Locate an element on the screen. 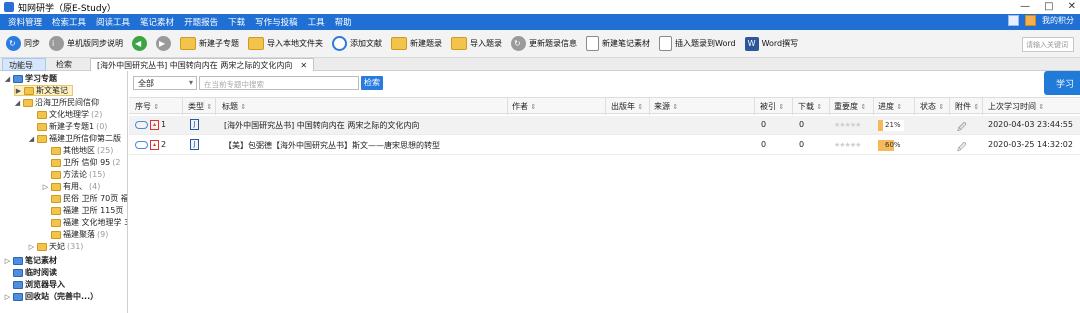 This screenshot has height=313, width=1080. col-cited: 被引 ⇕ is located at coordinates (772, 106).